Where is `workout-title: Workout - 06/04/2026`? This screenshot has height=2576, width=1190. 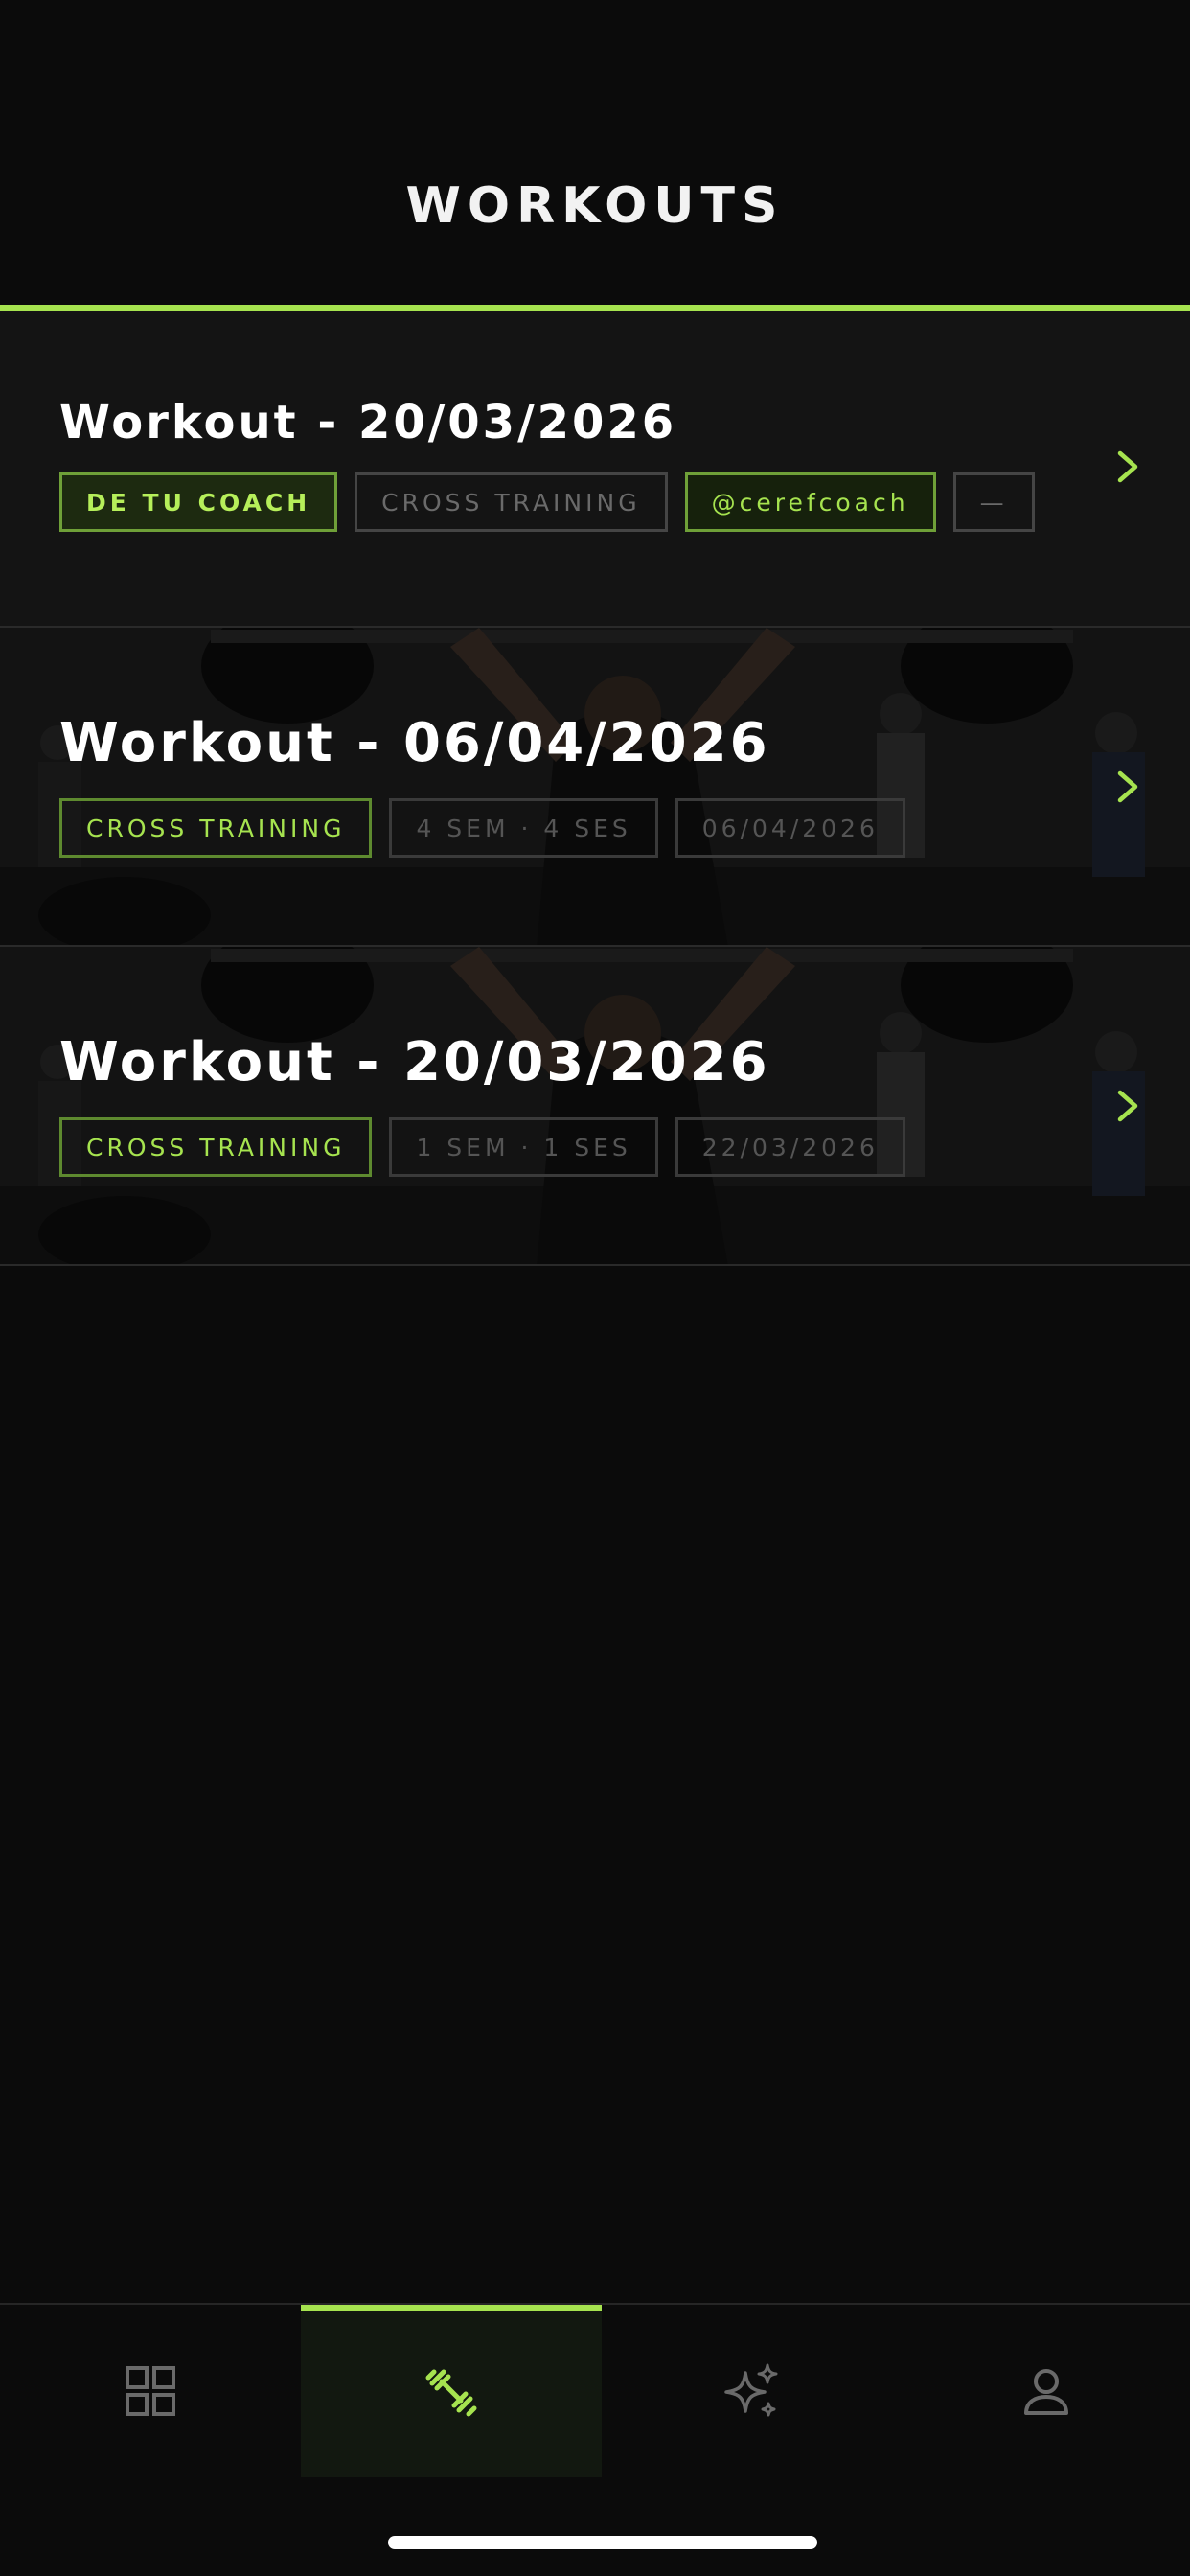
workout-title: Workout - 06/04/2026 is located at coordinates (414, 743).